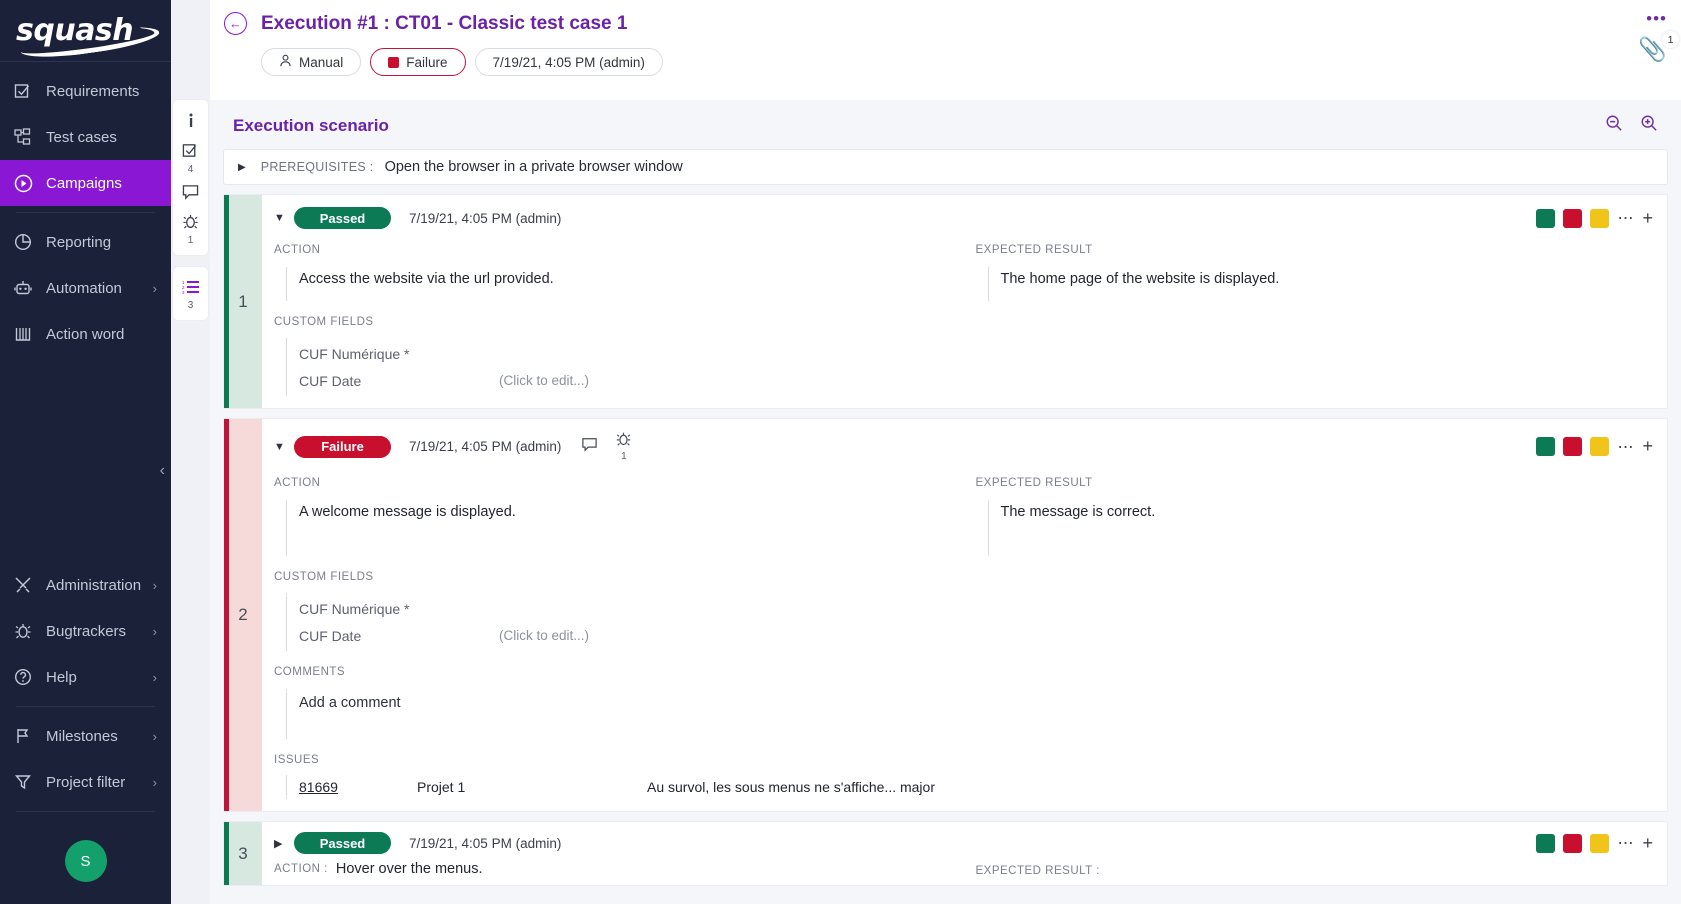 This screenshot has width=1681, height=904. Describe the element at coordinates (190, 192) in the screenshot. I see `rail-button-comments` at that location.